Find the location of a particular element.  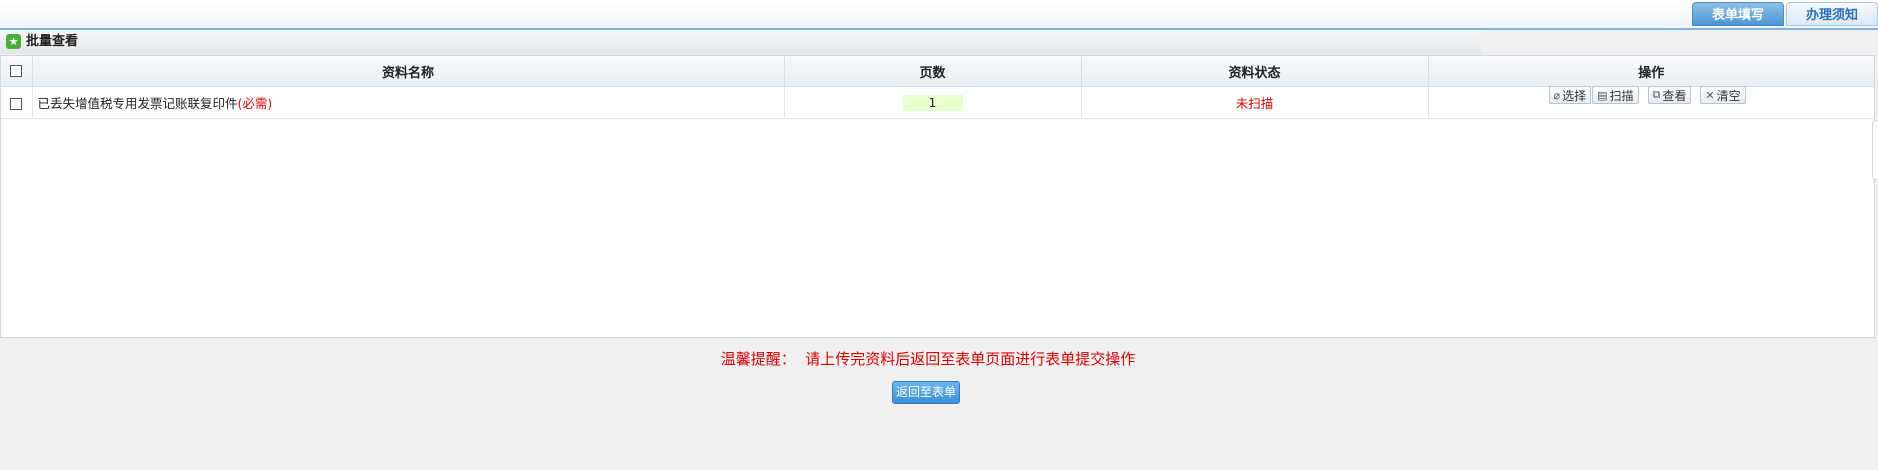

clear-icon: ✕ is located at coordinates (1710, 95).